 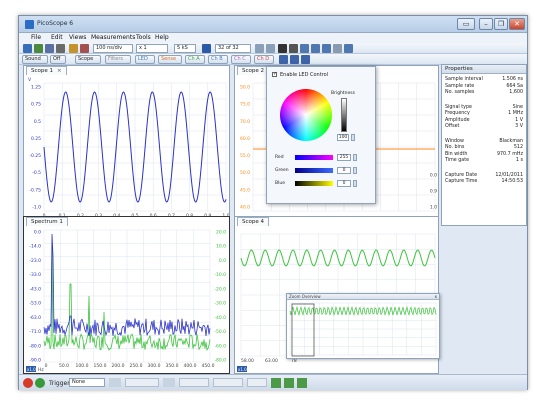 What do you see at coordinates (283, 59) in the screenshot?
I see `ruler-icon` at bounding box center [283, 59].